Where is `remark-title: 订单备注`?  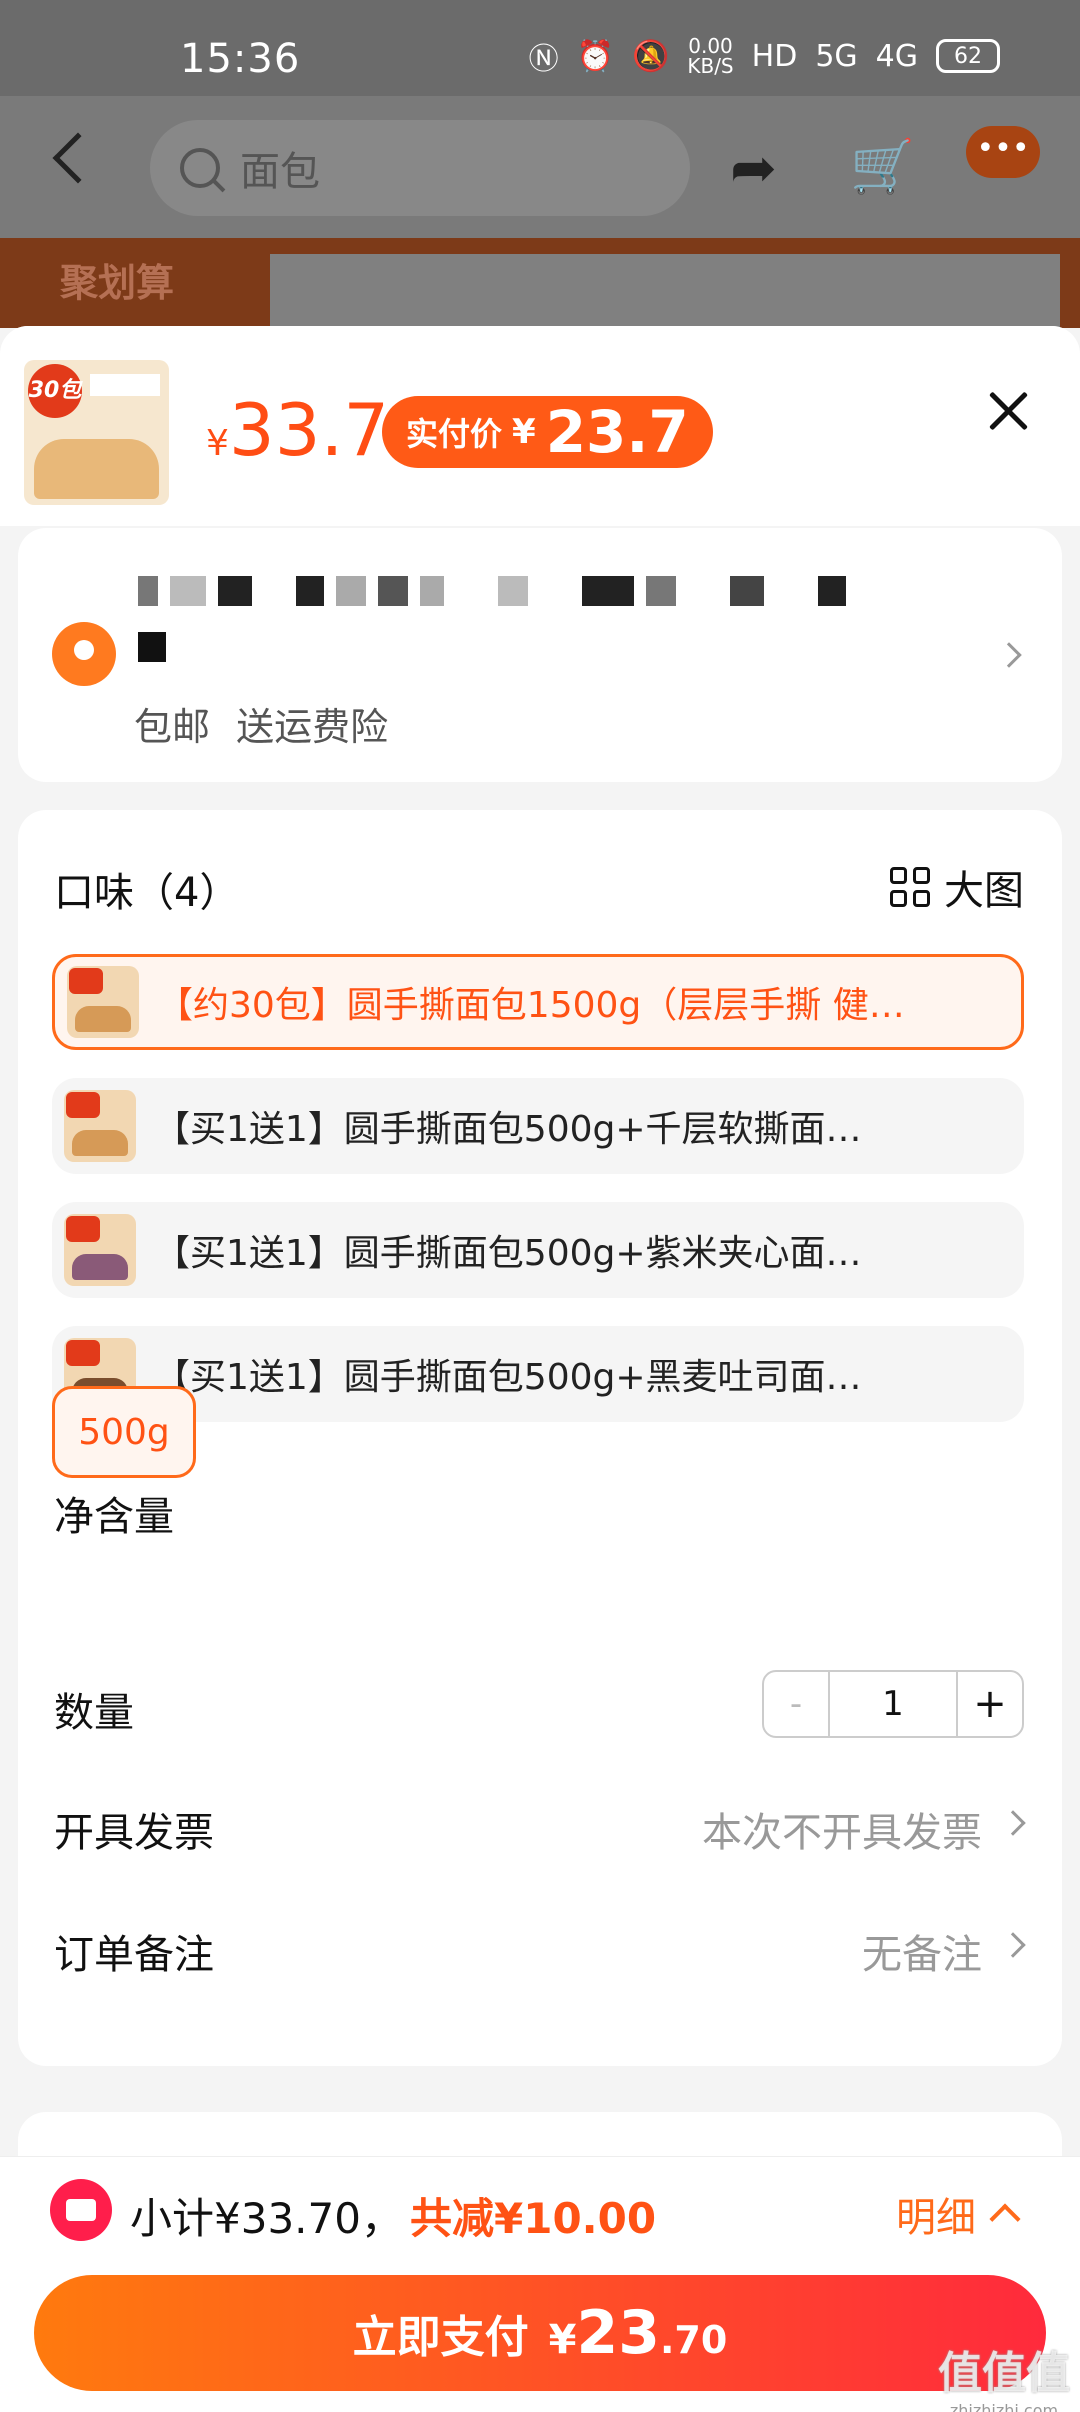
remark-title: 订单备注 is located at coordinates (134, 1955).